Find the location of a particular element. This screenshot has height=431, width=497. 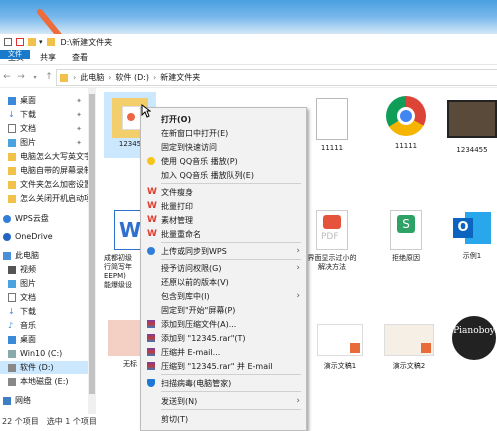

file-item: 1234455 is located at coordinates (471, 123).